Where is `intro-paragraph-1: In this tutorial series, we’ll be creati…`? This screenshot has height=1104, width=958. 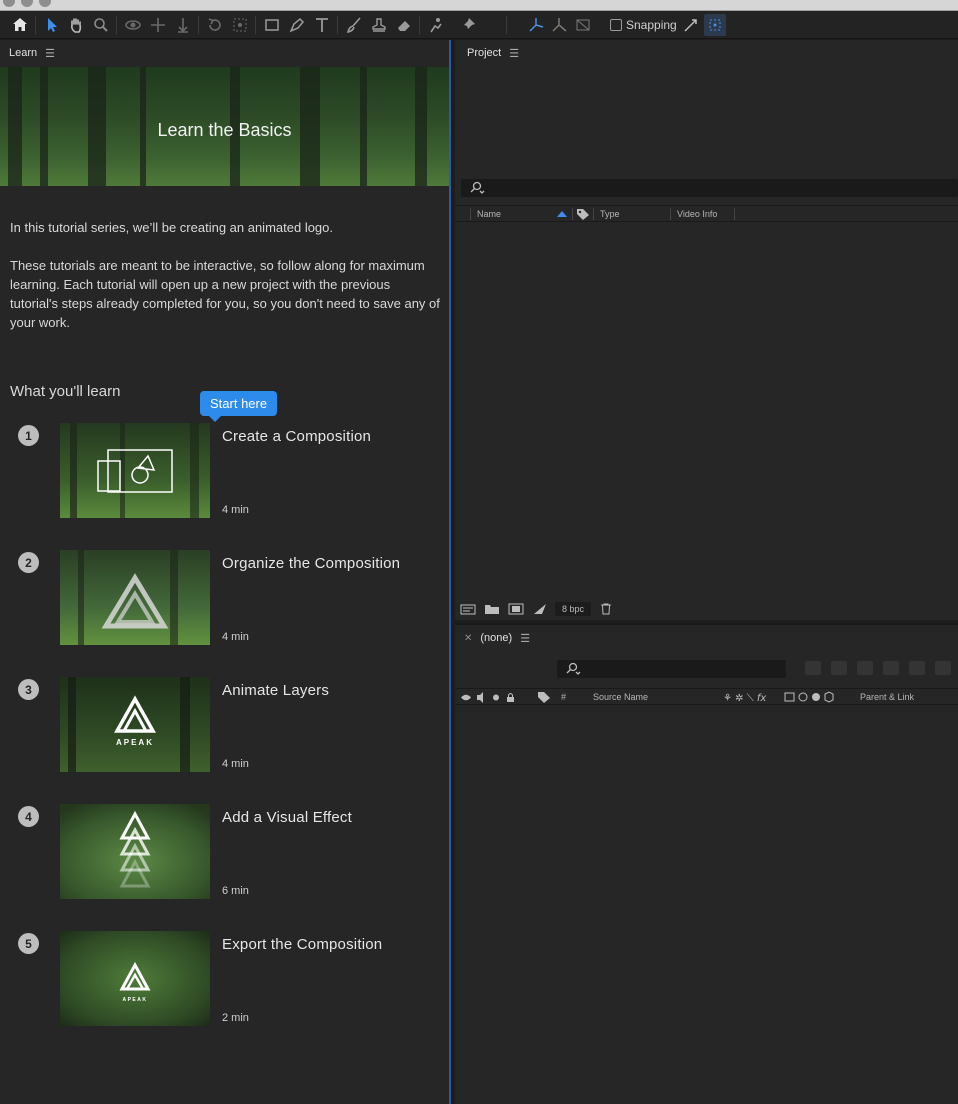
intro-paragraph-1: In this tutorial series, we’ll be creati… is located at coordinates (172, 227).